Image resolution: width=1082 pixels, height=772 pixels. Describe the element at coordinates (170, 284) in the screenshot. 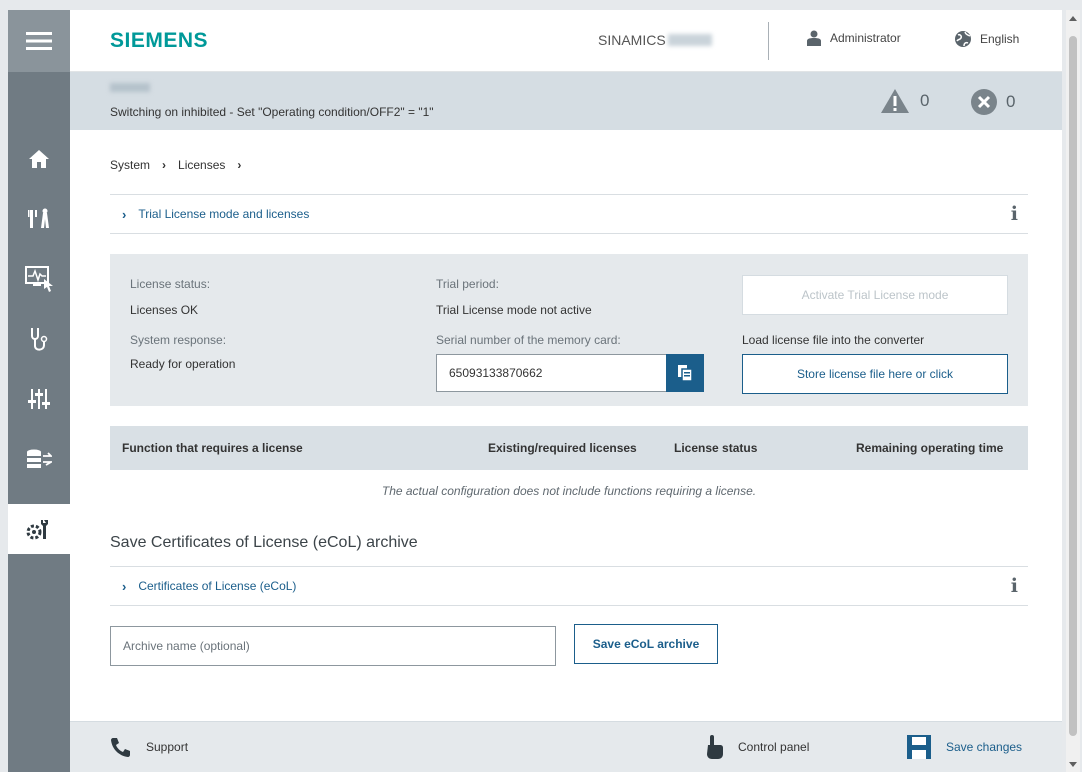

I see `license-status-label: License status:` at that location.